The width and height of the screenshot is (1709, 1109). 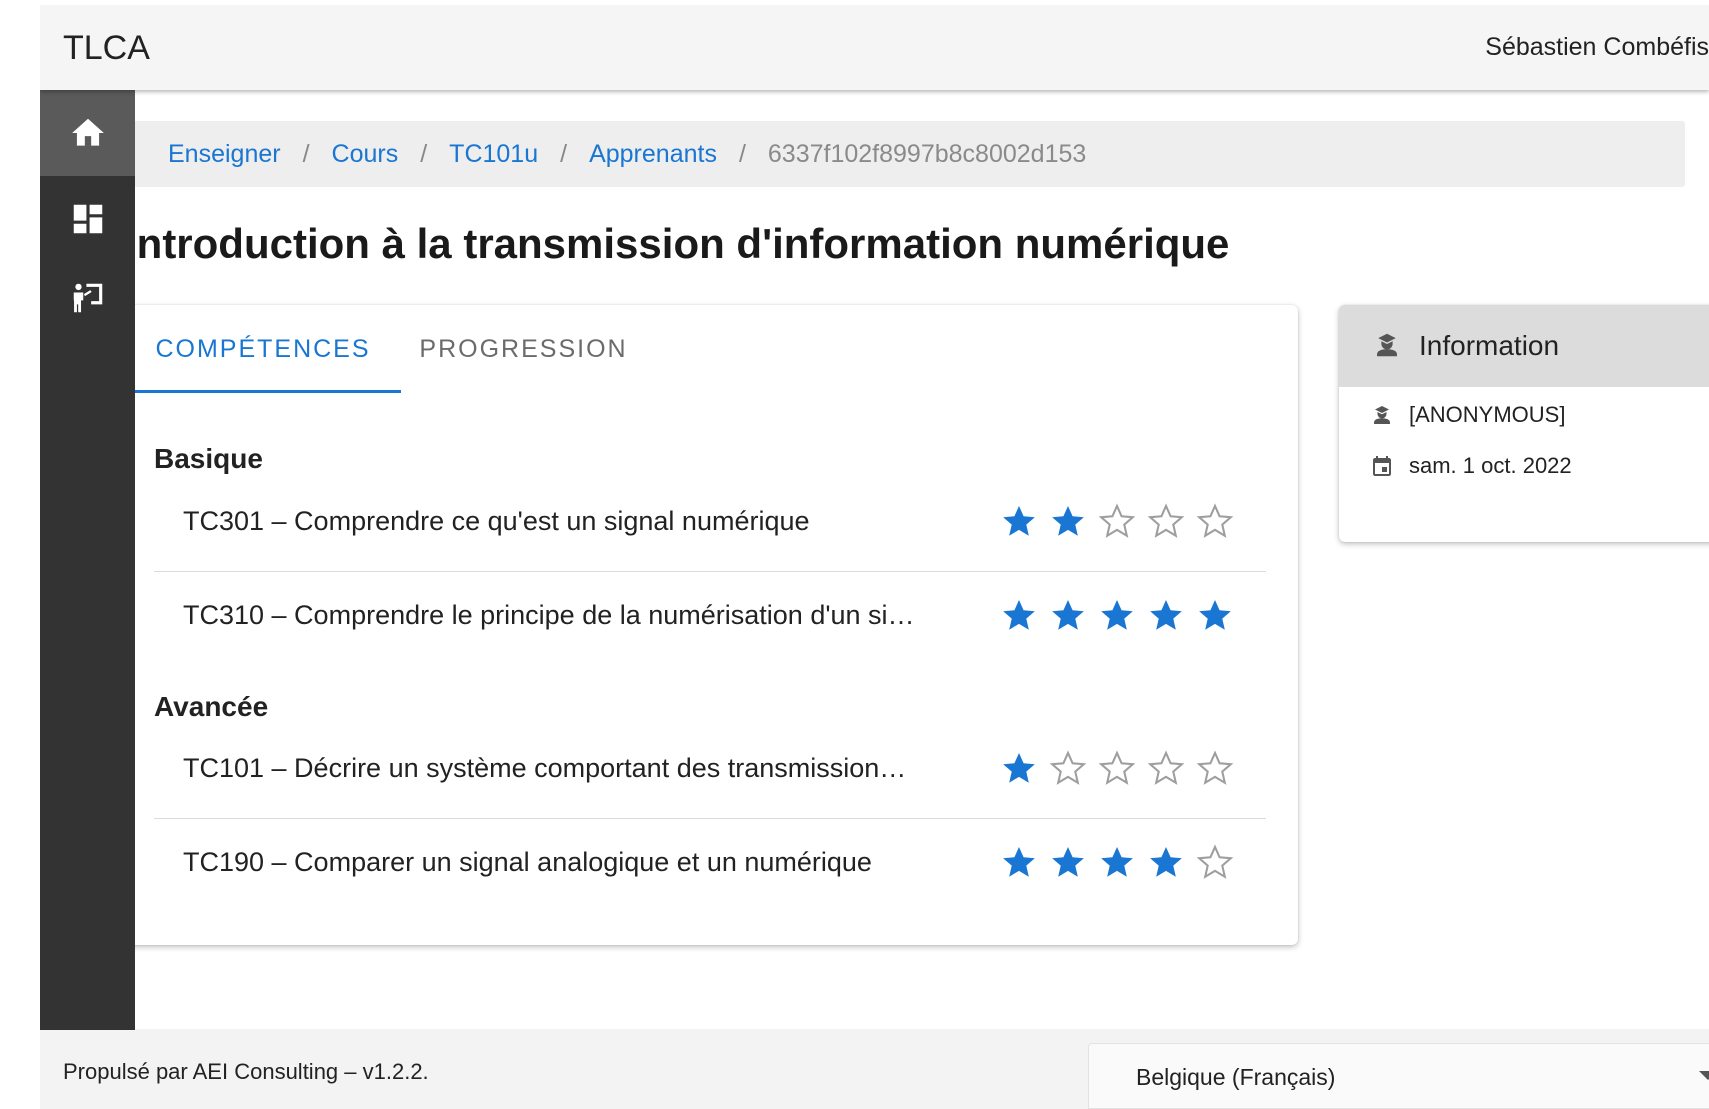 I want to click on home-icon, so click(x=87, y=132).